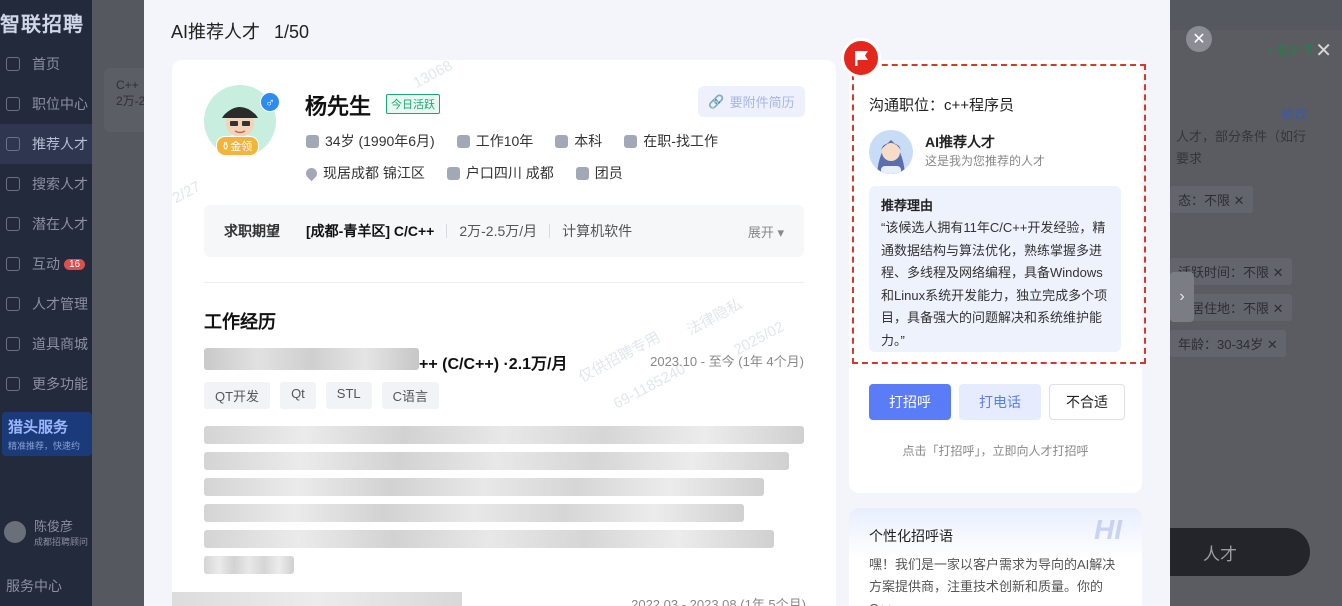 The width and height of the screenshot is (1342, 606). I want to click on background-text: 人才，部分条件（如行, so click(1241, 136).